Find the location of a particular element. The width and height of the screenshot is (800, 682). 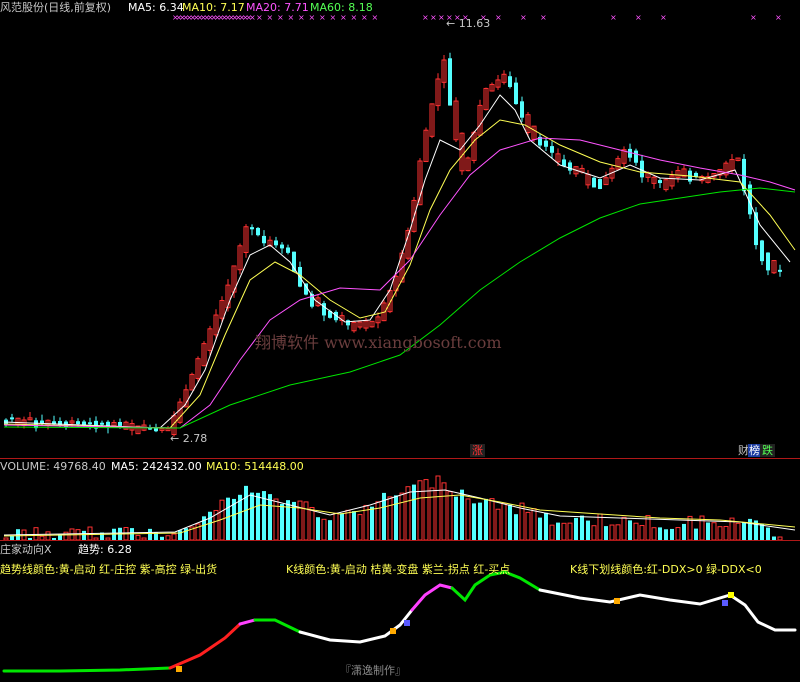

volume-ma5: MA5: 242432.00 is located at coordinates (156, 466).